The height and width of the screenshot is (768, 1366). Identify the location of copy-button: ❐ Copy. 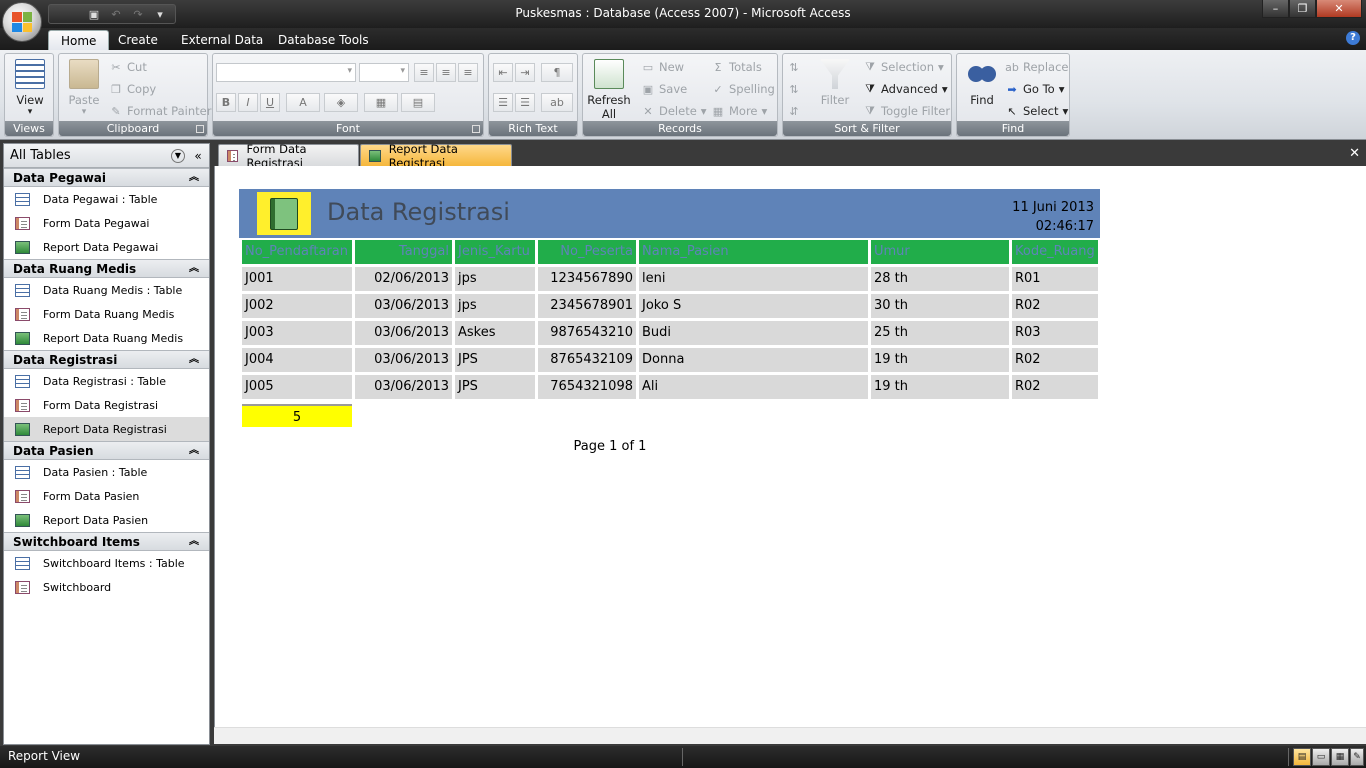
(132, 89).